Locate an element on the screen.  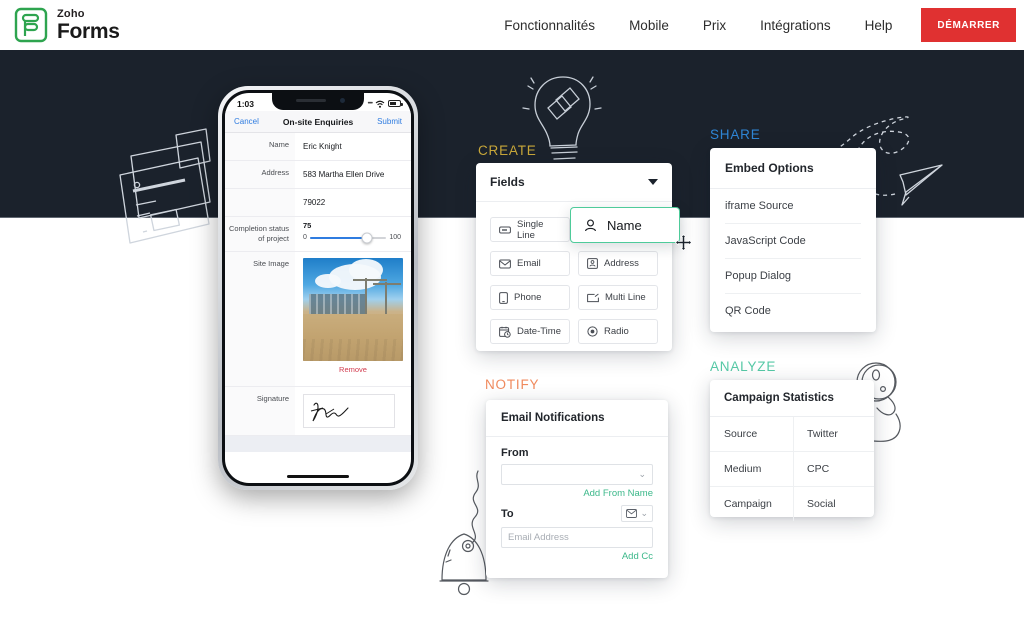
signature-pad is located at coordinates (349, 411).